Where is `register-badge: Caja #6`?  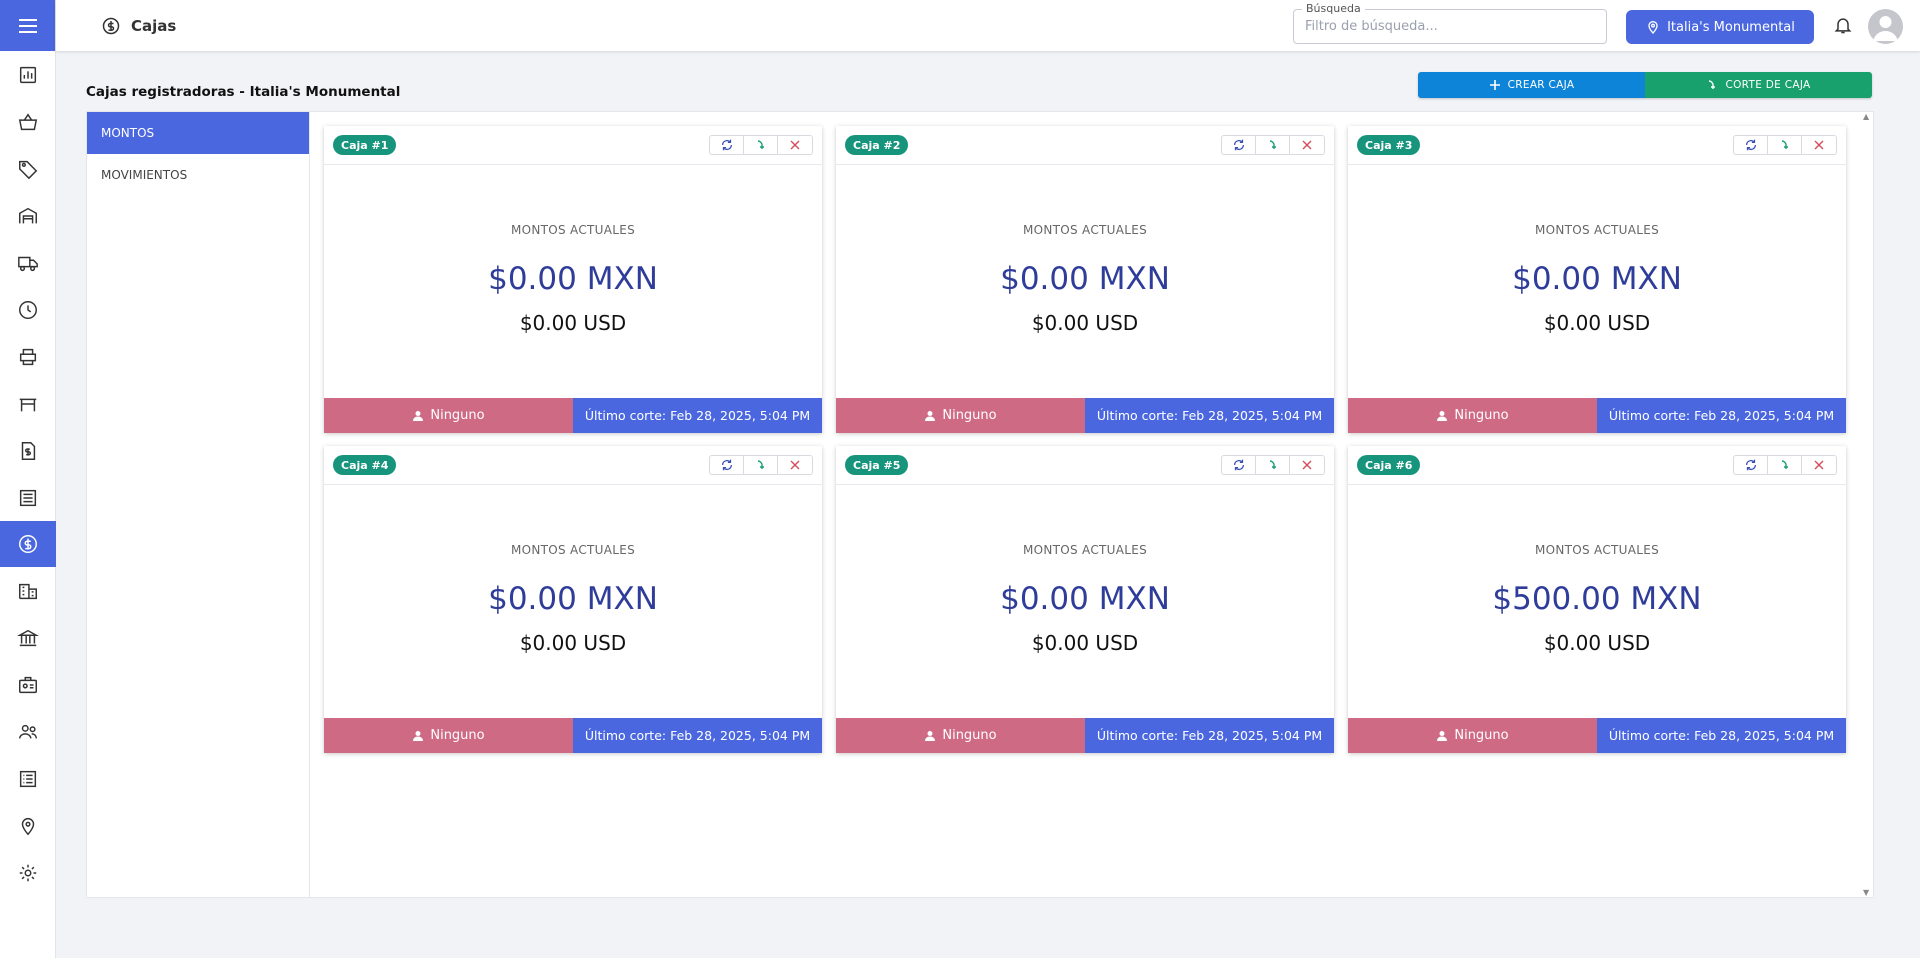 register-badge: Caja #6 is located at coordinates (1389, 465).